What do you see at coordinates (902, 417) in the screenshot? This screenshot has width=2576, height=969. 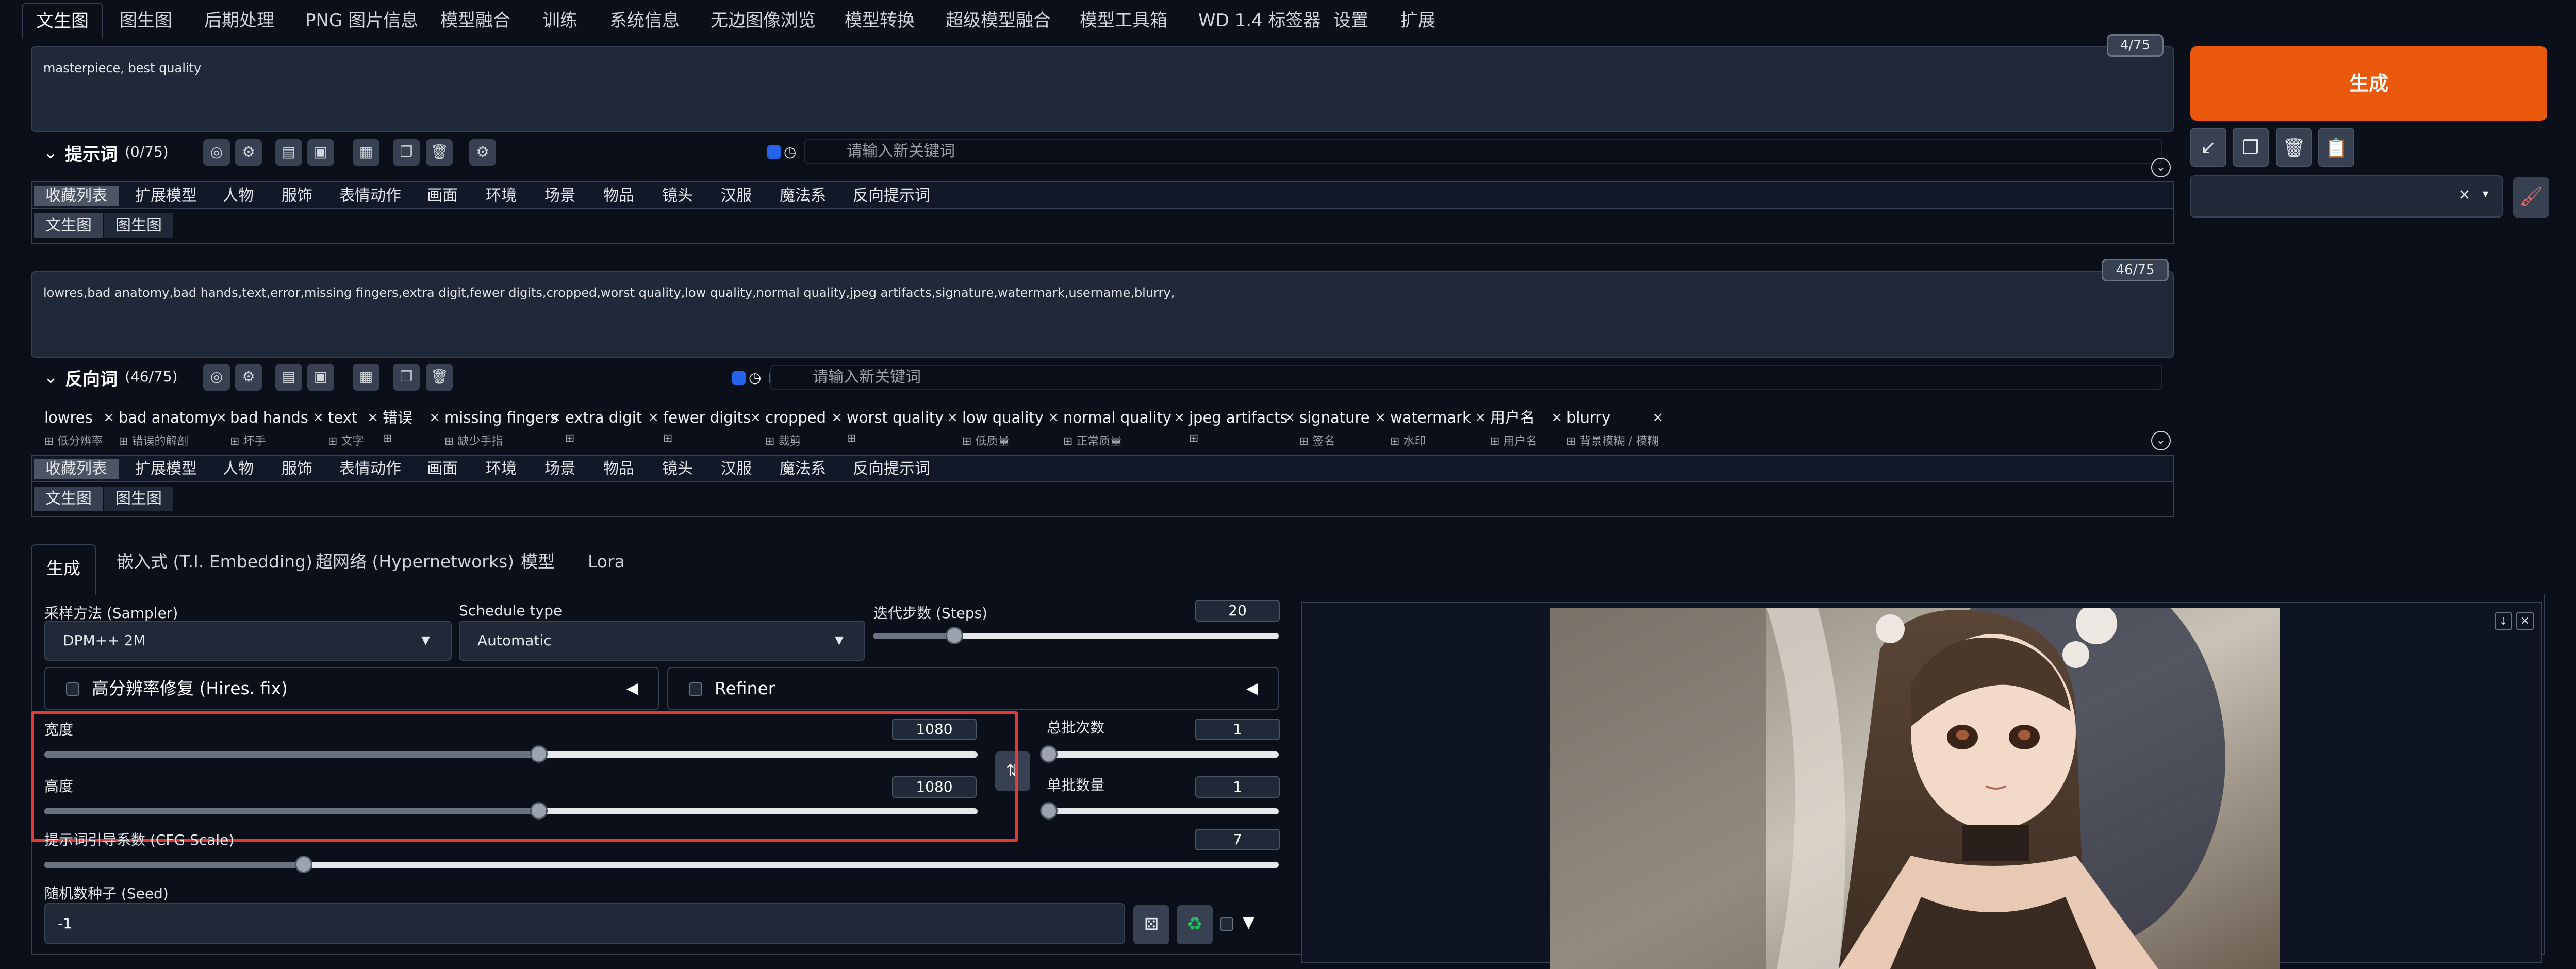 I see `tag-chip: worst quality ×` at bounding box center [902, 417].